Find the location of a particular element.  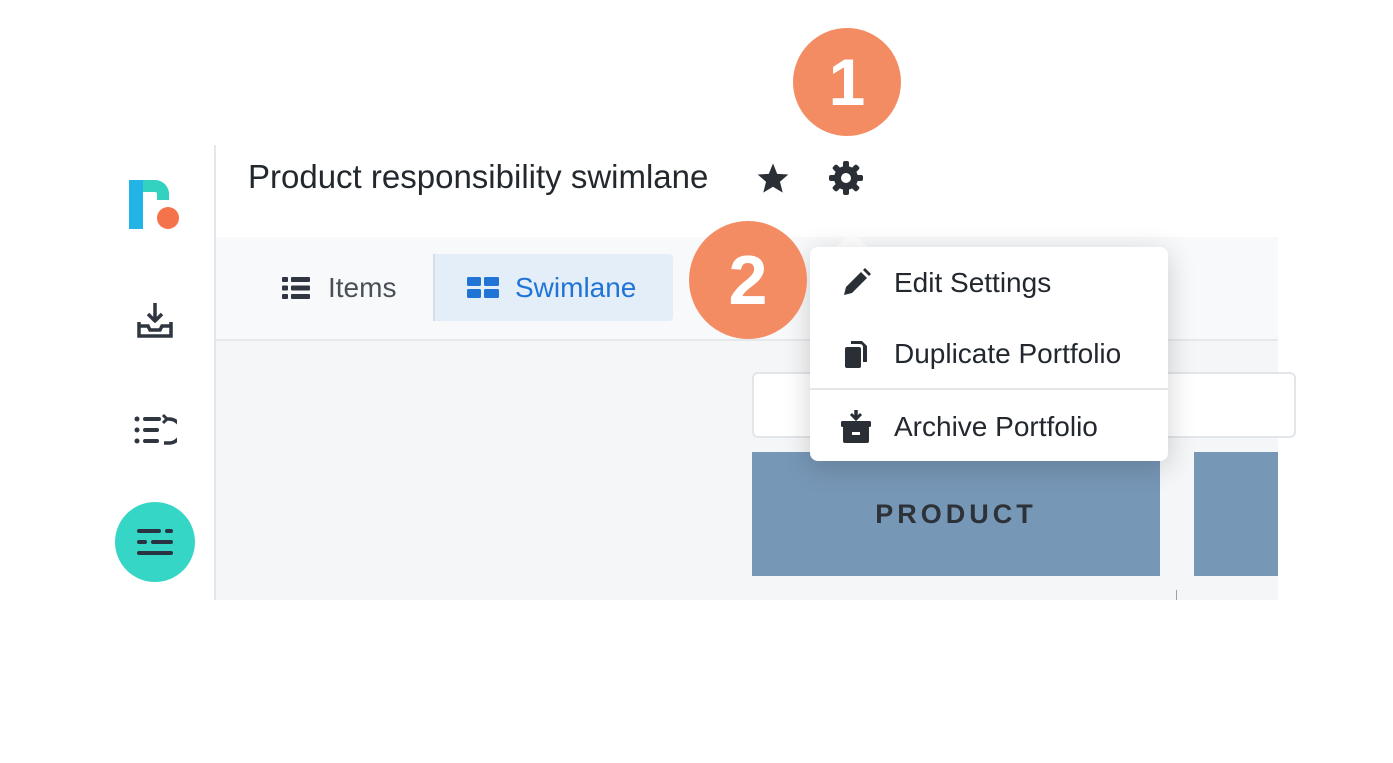

star-icon is located at coordinates (773, 178).